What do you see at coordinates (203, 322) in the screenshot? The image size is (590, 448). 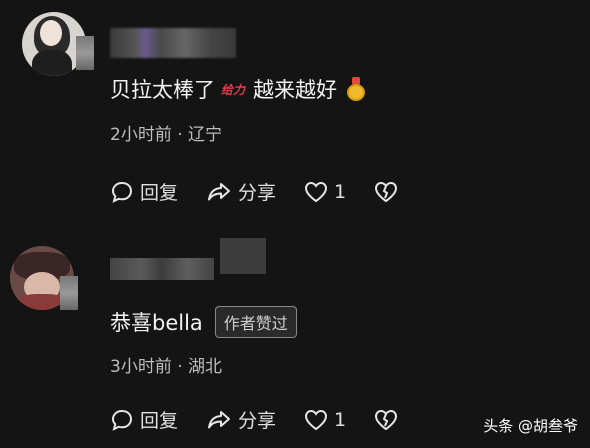 I see `comment-text: 恭喜bella 作者赞过` at bounding box center [203, 322].